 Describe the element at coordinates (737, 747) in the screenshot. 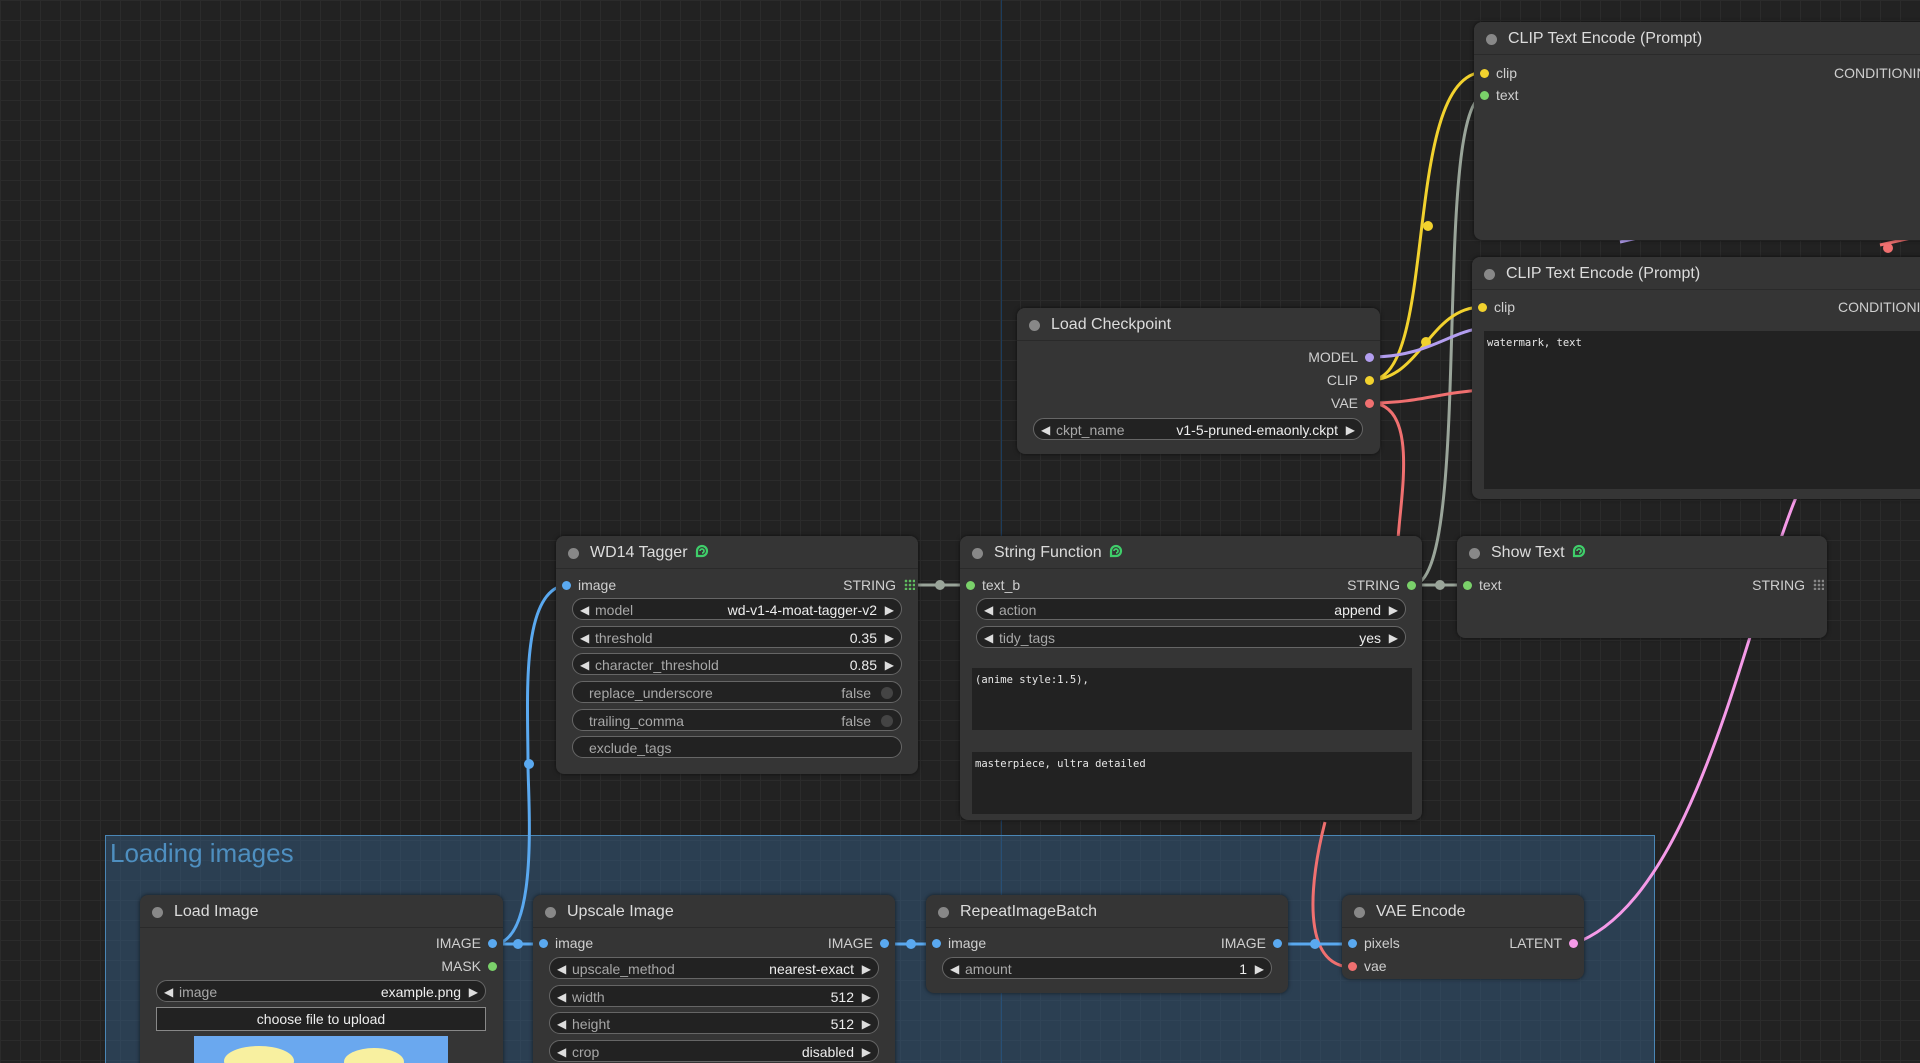

I see `exclude-tags-input: exclude_tags` at that location.